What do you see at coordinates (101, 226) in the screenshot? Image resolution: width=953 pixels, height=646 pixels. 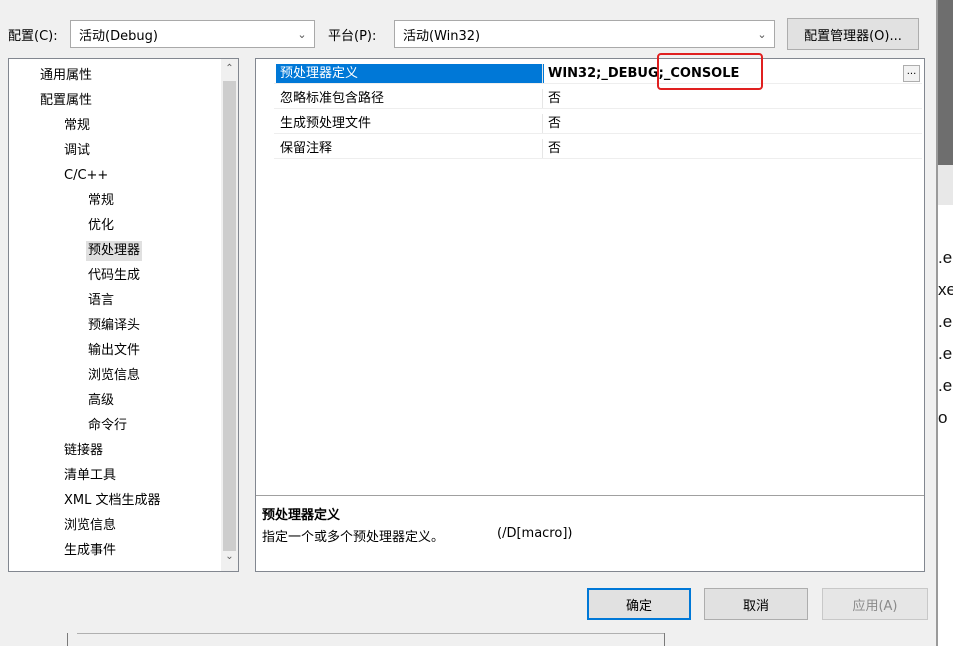 I see `tree-item-optimization: 优化` at bounding box center [101, 226].